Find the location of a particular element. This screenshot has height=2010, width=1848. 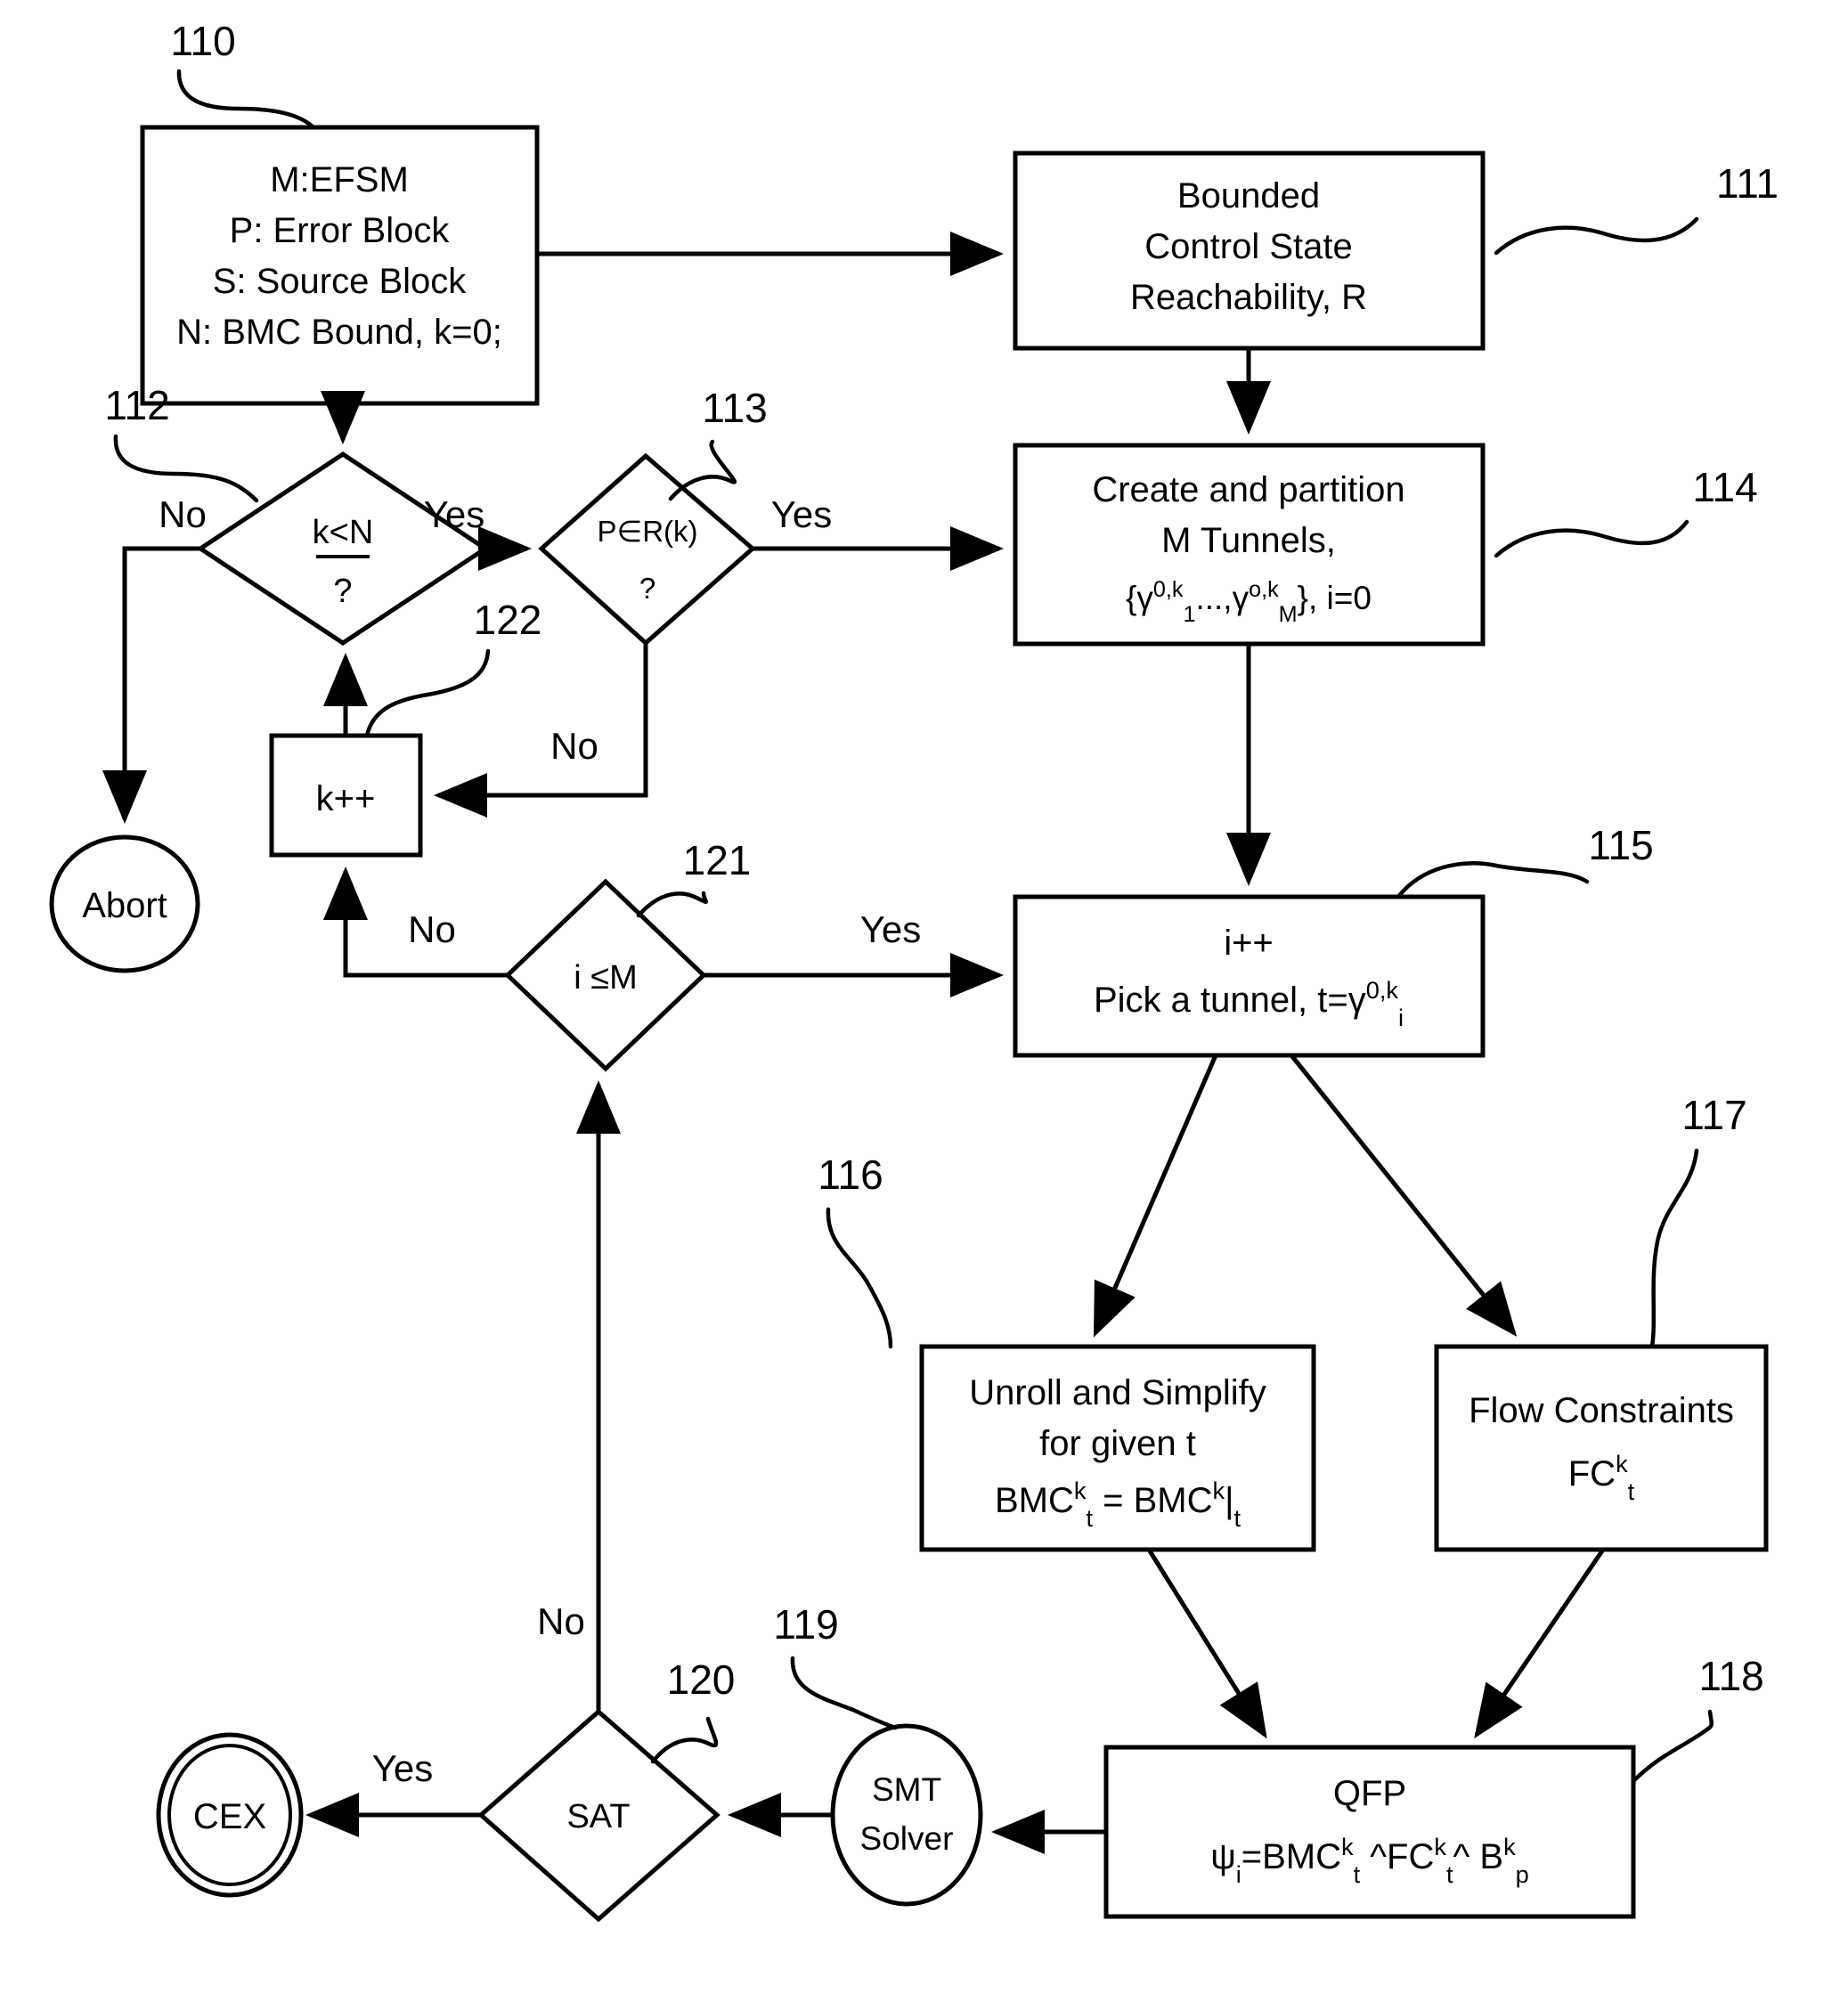

node-110-line-1: M:EFSM is located at coordinates (339, 179).